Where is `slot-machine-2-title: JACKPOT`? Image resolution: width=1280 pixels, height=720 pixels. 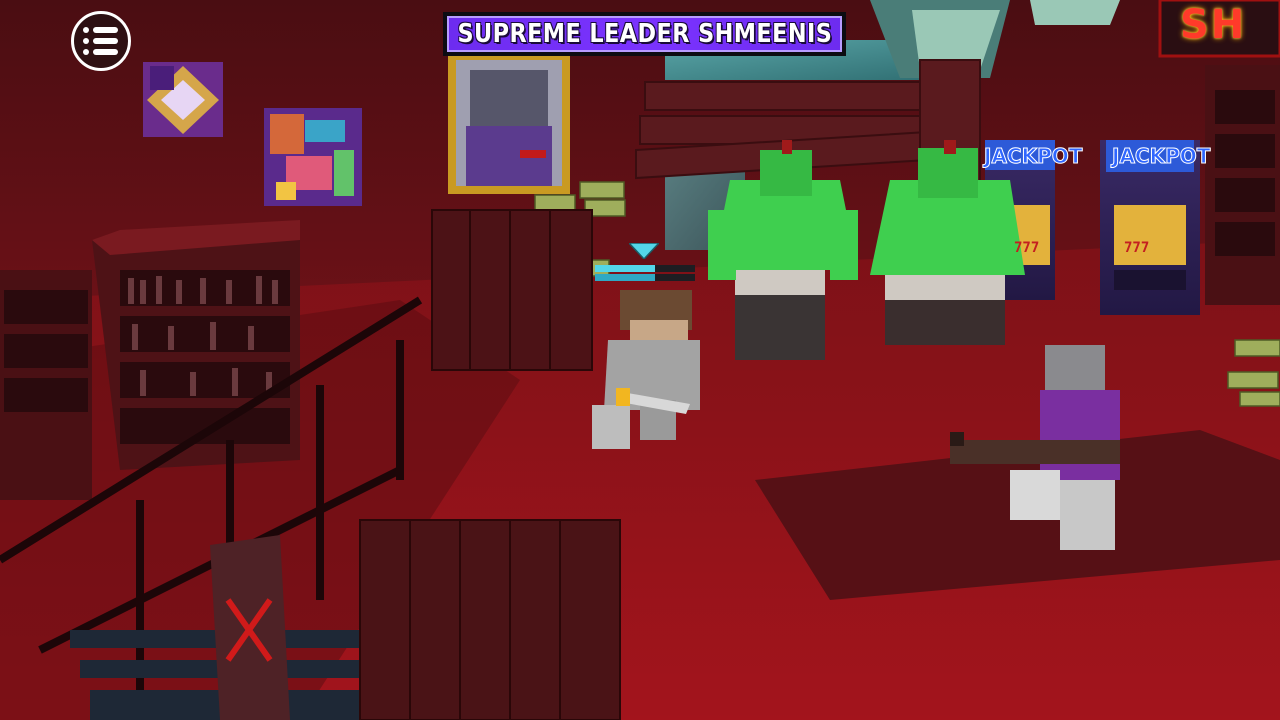 slot-machine-2-title: JACKPOT is located at coordinates (1161, 156).